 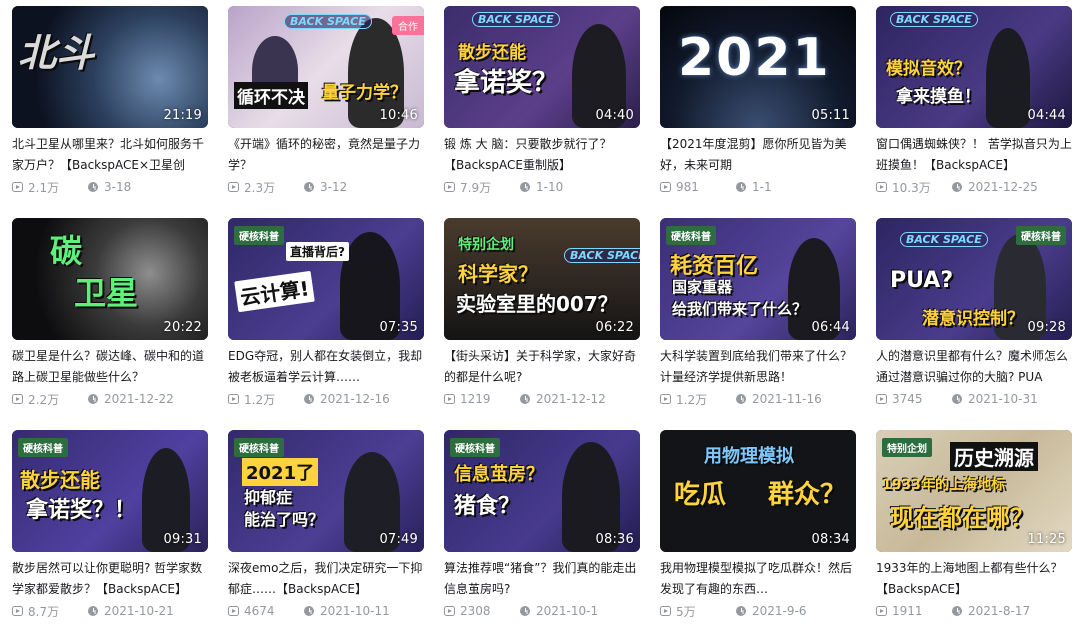 I want to click on video-title: 算法推荐喂“猪食”？我们真的能走出信息茧房吗?, so click(x=542, y=579).